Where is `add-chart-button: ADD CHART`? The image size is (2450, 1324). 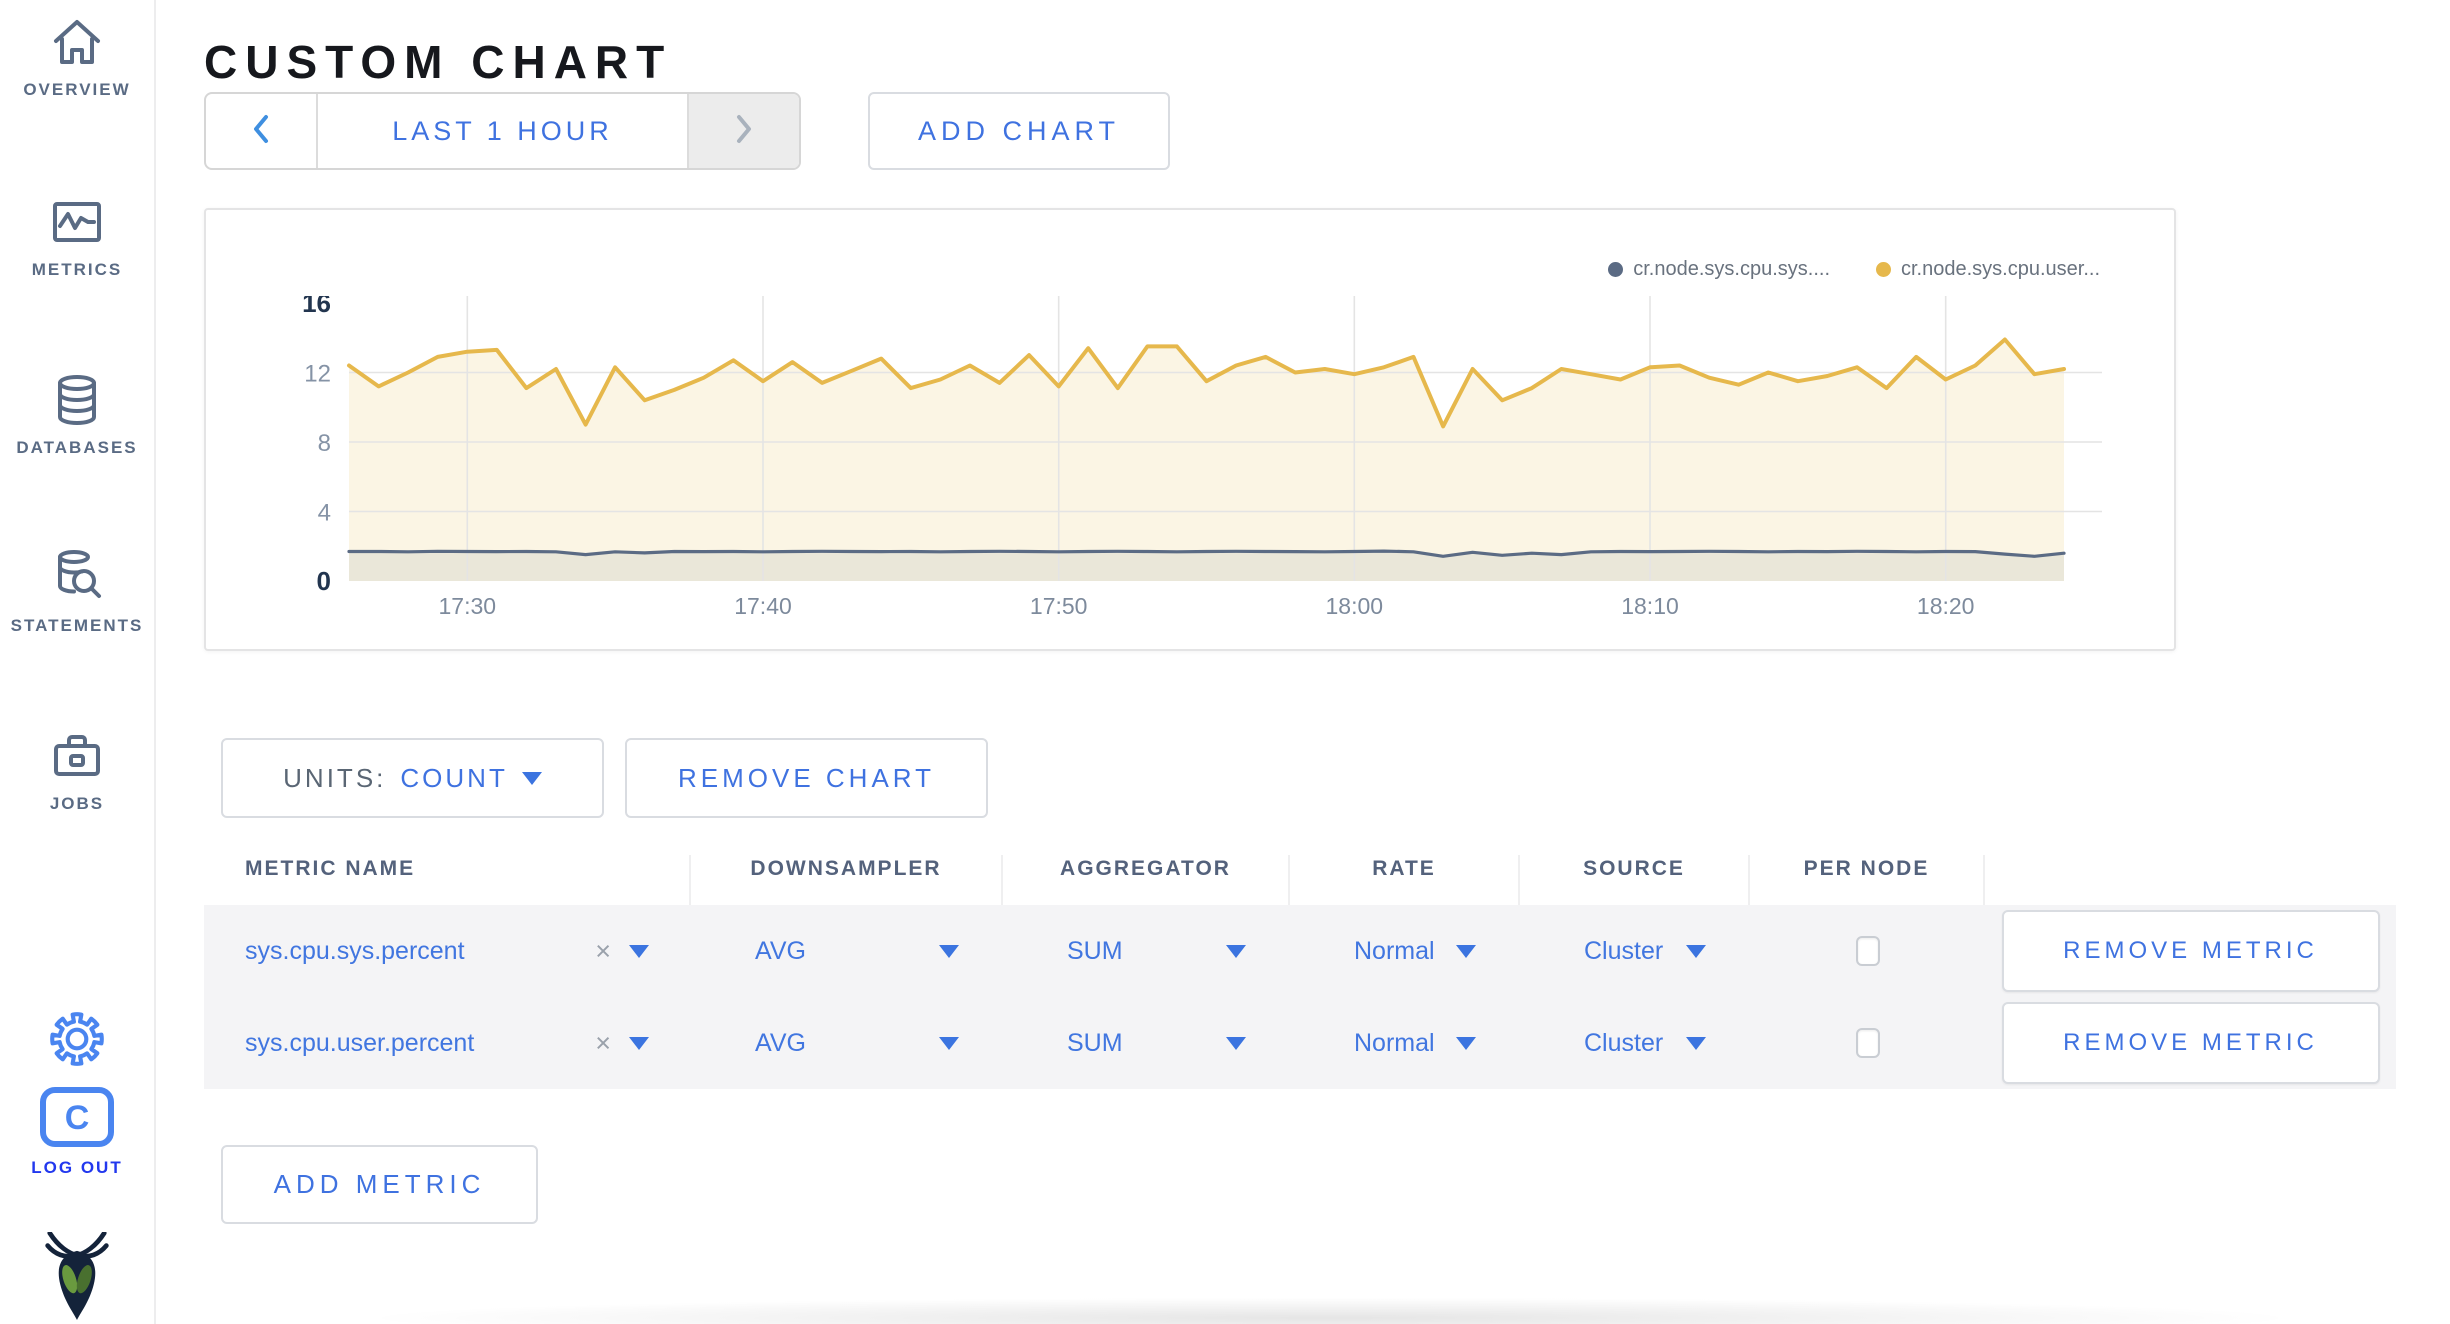 add-chart-button: ADD CHART is located at coordinates (1019, 131).